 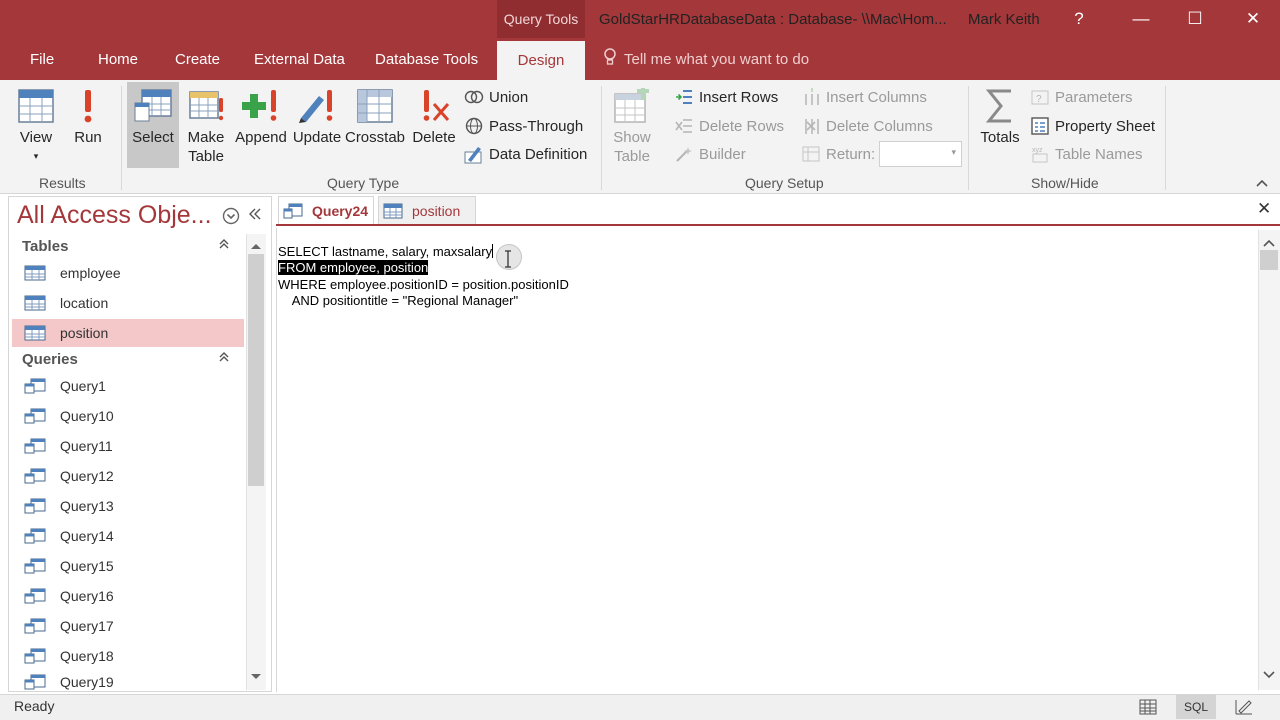 I want to click on tab-query24-label: Query24, so click(x=340, y=210).